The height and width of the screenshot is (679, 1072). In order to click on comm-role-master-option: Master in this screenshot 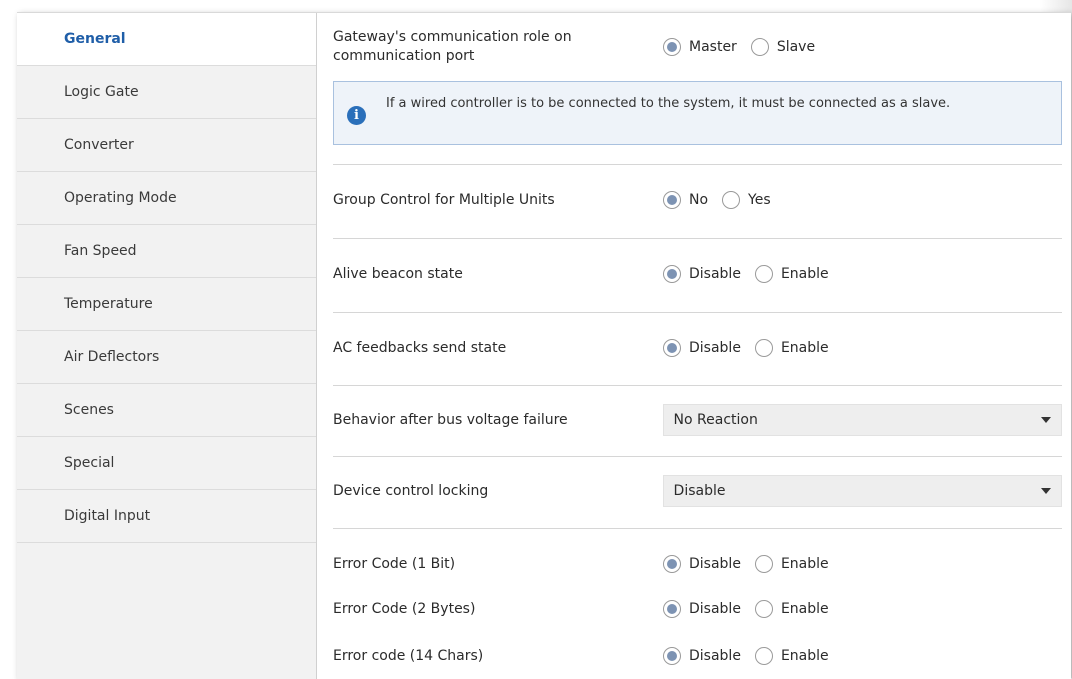, I will do `click(700, 47)`.